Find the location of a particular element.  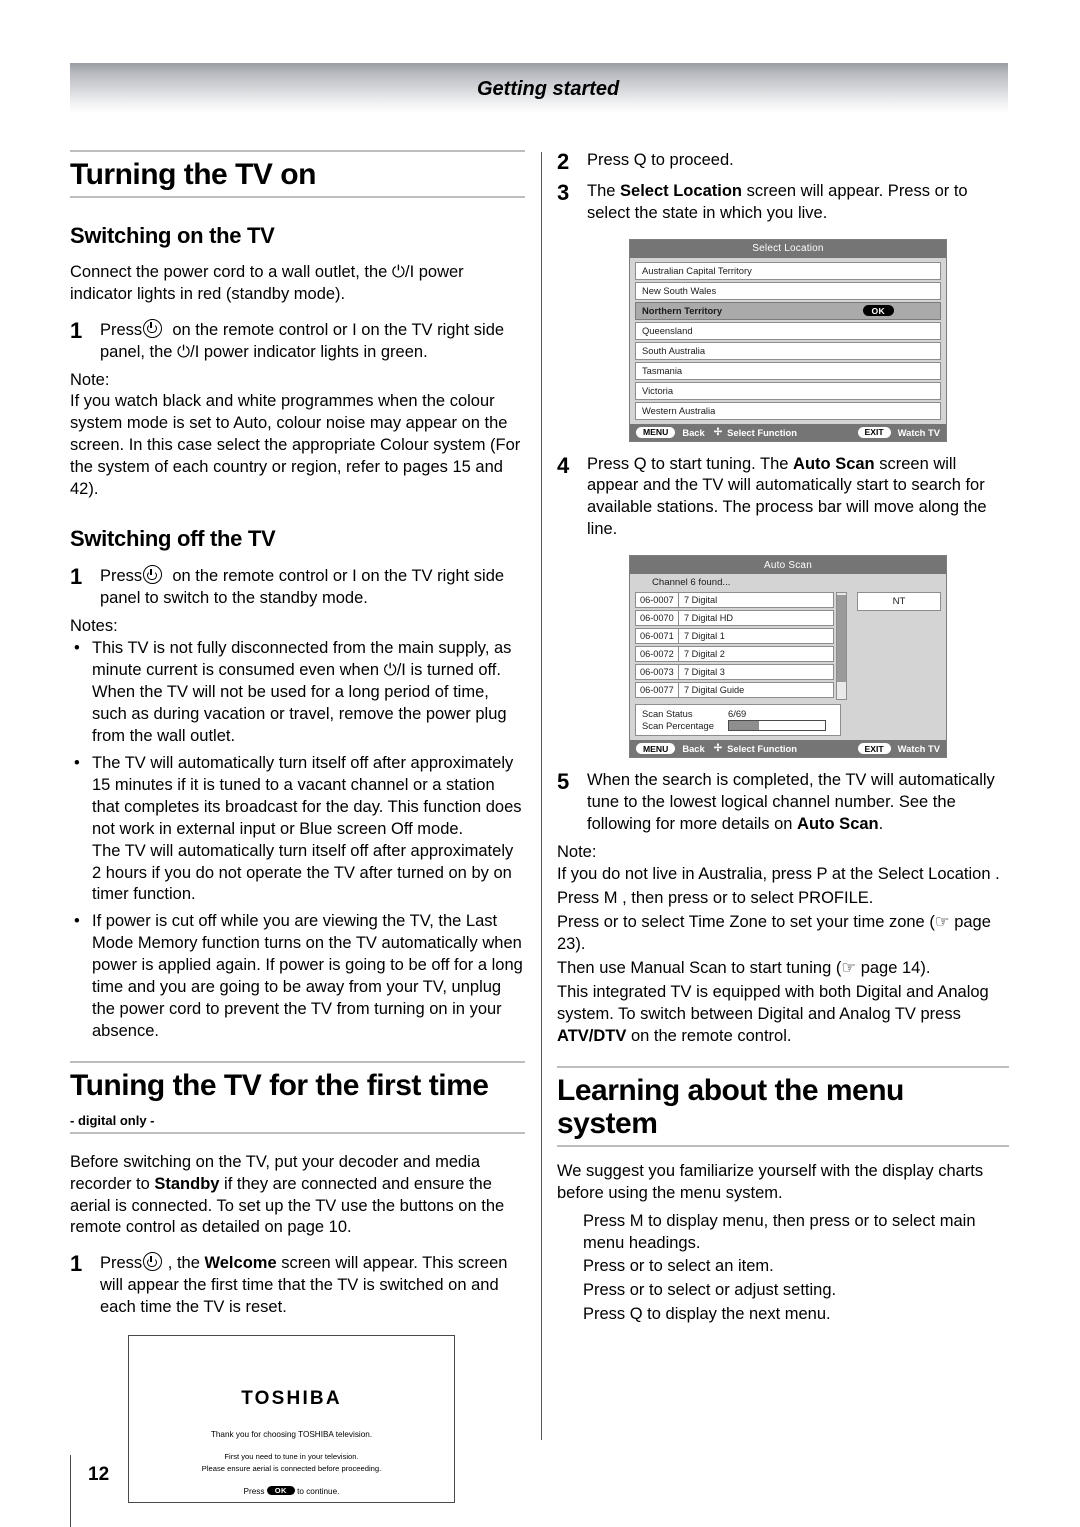

list-item-label: Australian Capital Territory is located at coordinates (697, 270).